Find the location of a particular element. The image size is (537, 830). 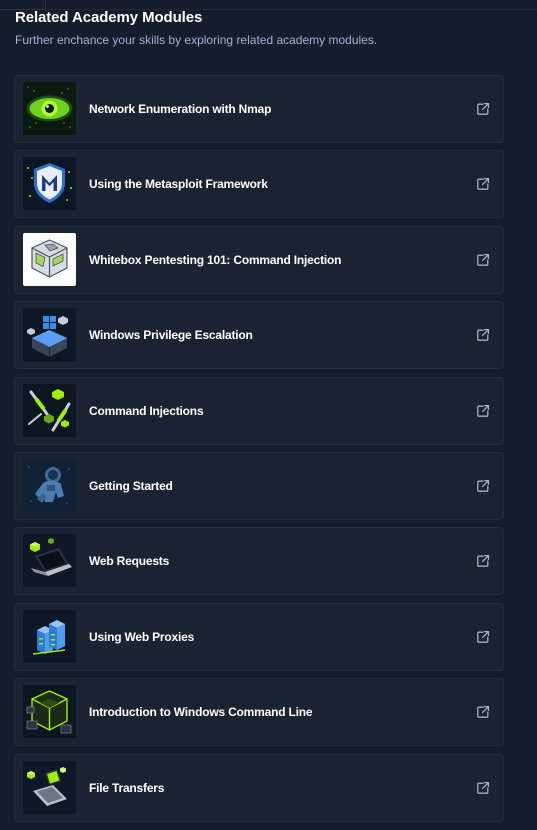

module-card-web-requests: Web Requests is located at coordinates (259, 561).